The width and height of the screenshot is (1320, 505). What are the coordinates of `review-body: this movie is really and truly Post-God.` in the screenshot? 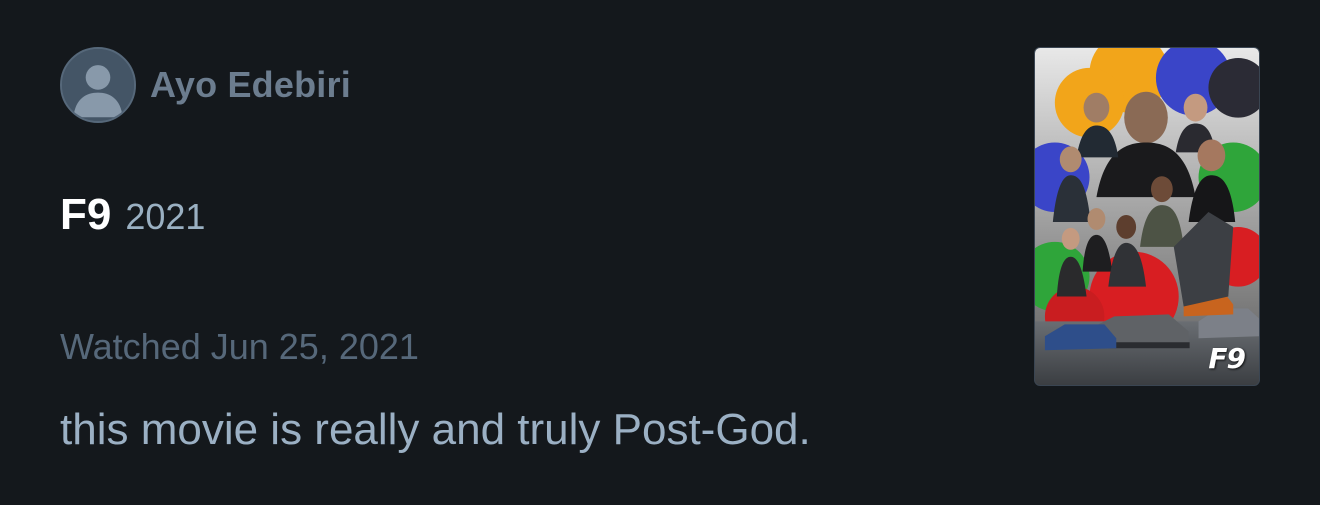 It's located at (435, 429).